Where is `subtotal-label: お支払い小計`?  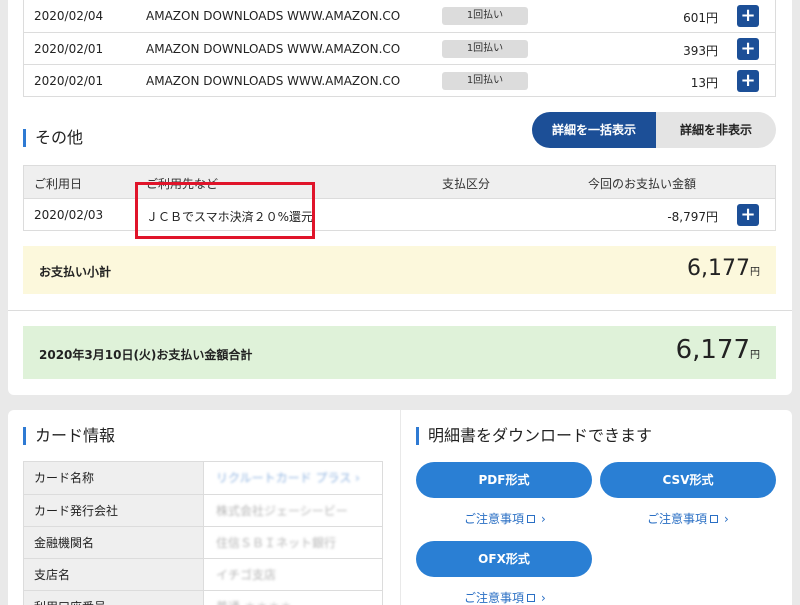 subtotal-label: お支払い小計 is located at coordinates (75, 272).